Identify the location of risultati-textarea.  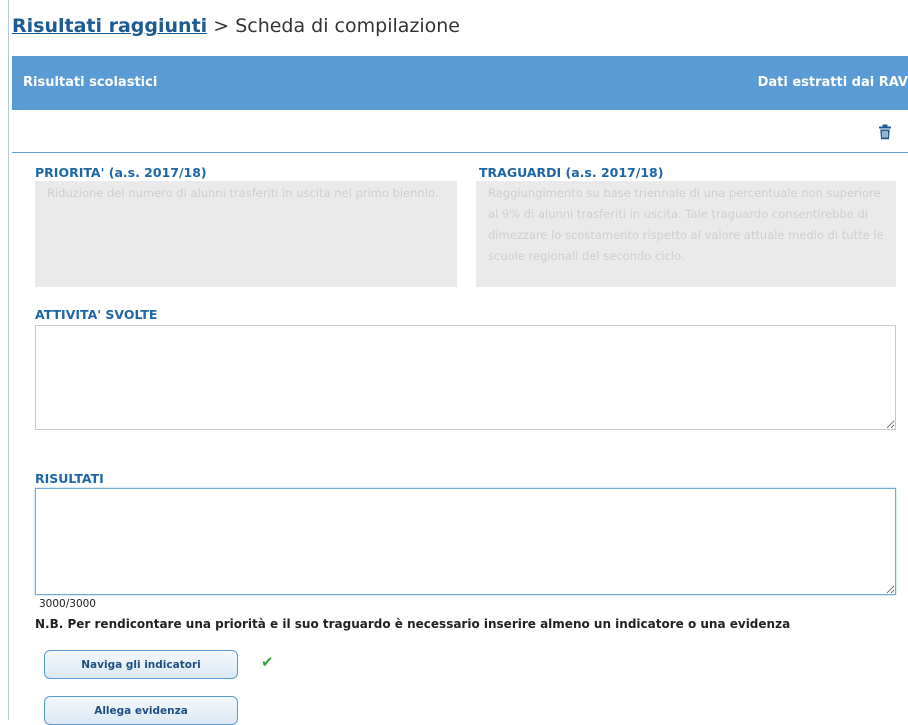
(465, 541).